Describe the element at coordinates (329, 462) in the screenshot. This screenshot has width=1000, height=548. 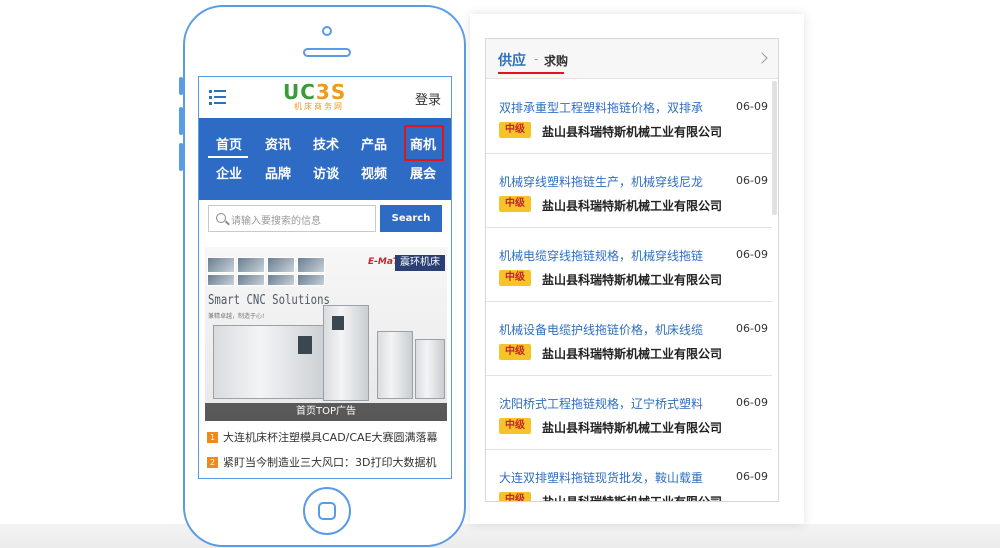
I see `news-title: 紧盯当今制造业三大风口：3D打印大数据机` at that location.